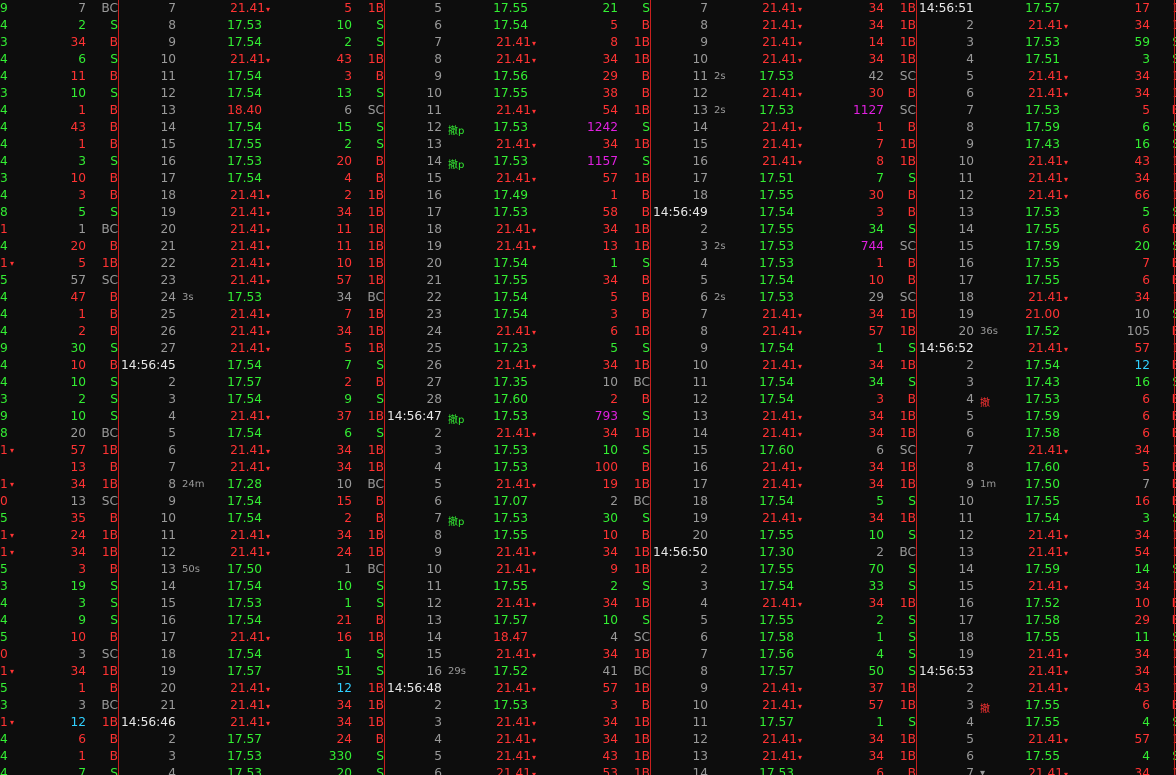  What do you see at coordinates (60, 569) in the screenshot?
I see `tick-row: 3B` at bounding box center [60, 569].